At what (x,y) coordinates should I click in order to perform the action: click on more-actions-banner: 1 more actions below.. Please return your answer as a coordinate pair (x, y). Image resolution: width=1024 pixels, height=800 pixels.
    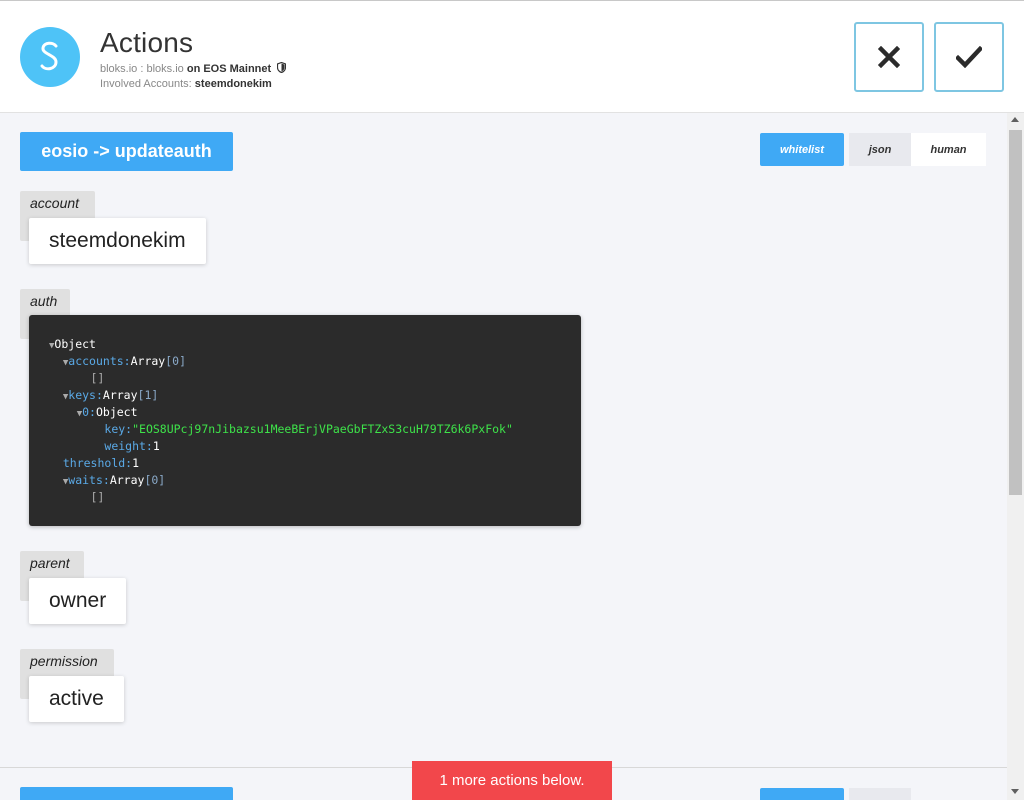
    Looking at the image, I should click on (512, 780).